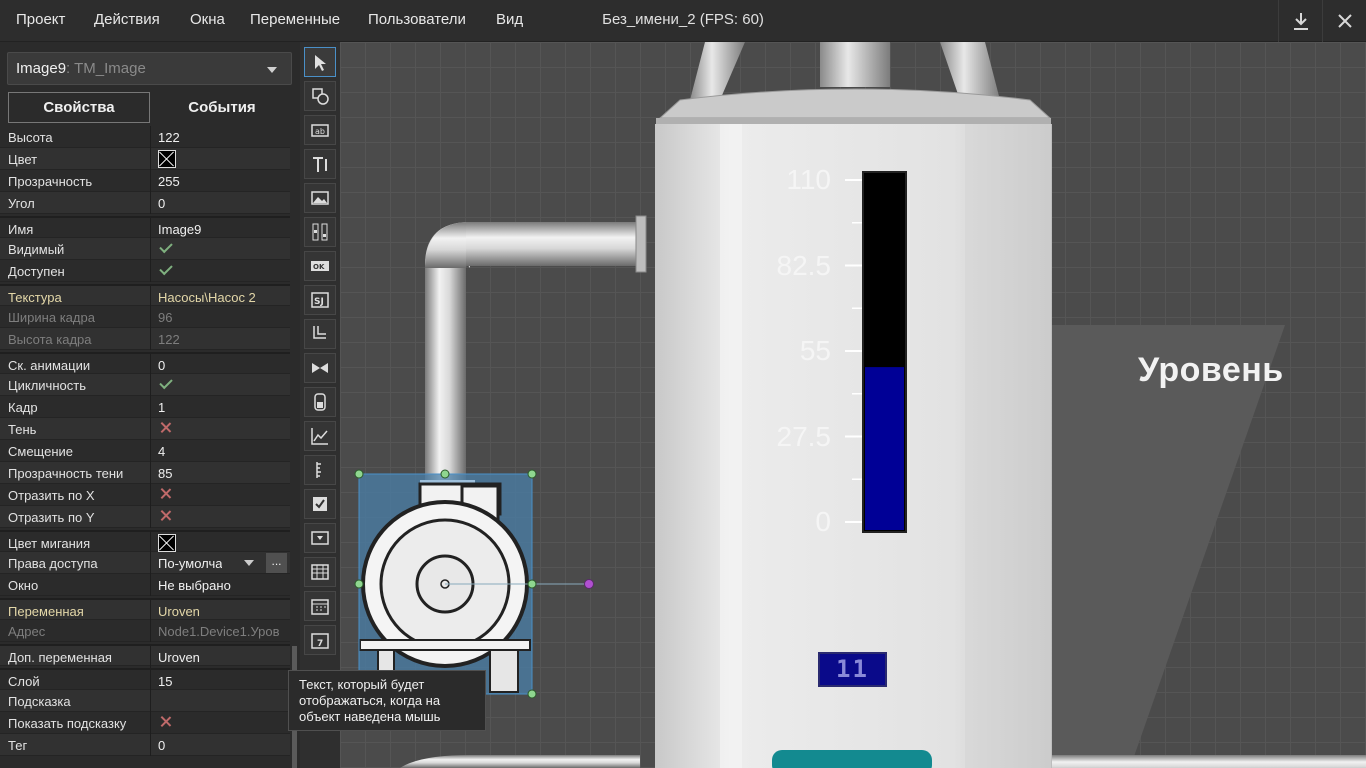 This screenshot has width=1366, height=768. I want to click on property-row: Ск. анимации 0, so click(145, 364).